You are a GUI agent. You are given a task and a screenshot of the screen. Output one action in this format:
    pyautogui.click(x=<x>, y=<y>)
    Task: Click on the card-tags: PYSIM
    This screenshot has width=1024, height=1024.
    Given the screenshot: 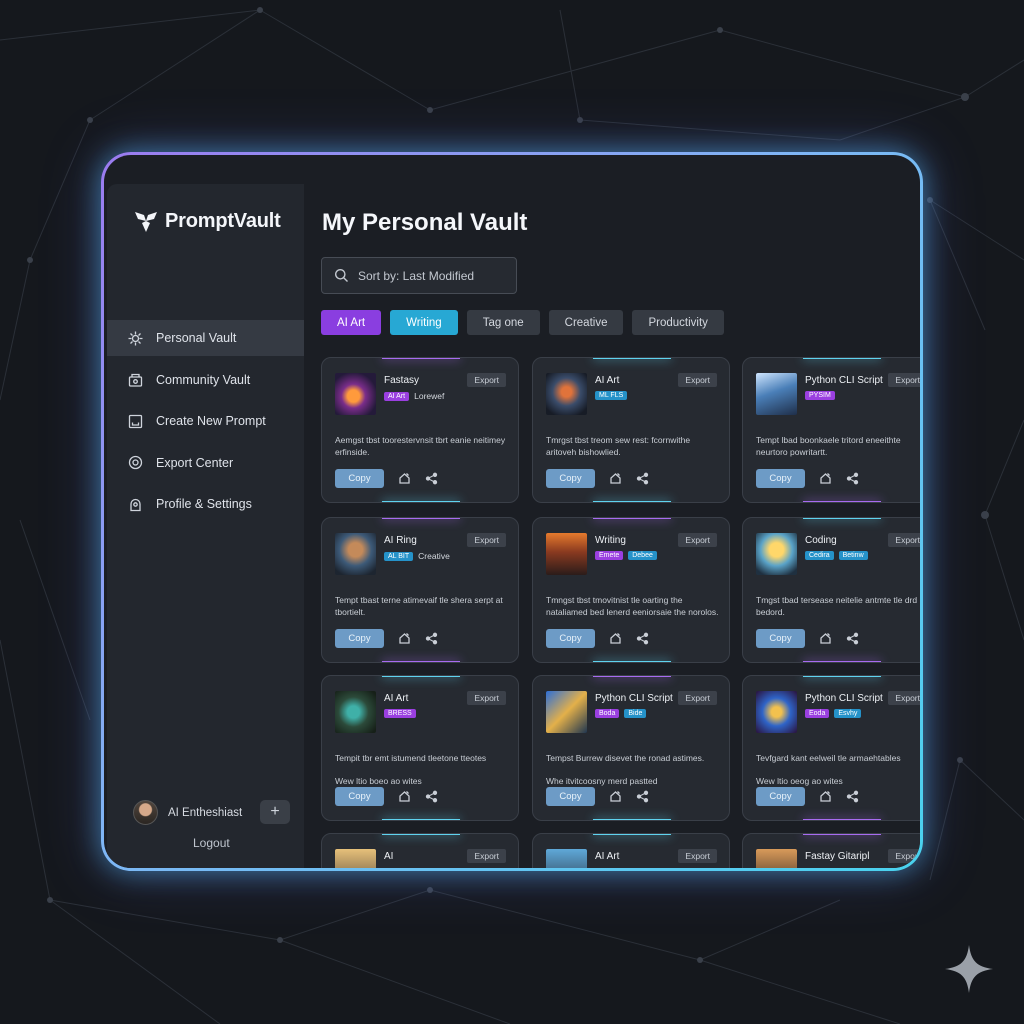 What is the action you would take?
    pyautogui.click(x=820, y=395)
    